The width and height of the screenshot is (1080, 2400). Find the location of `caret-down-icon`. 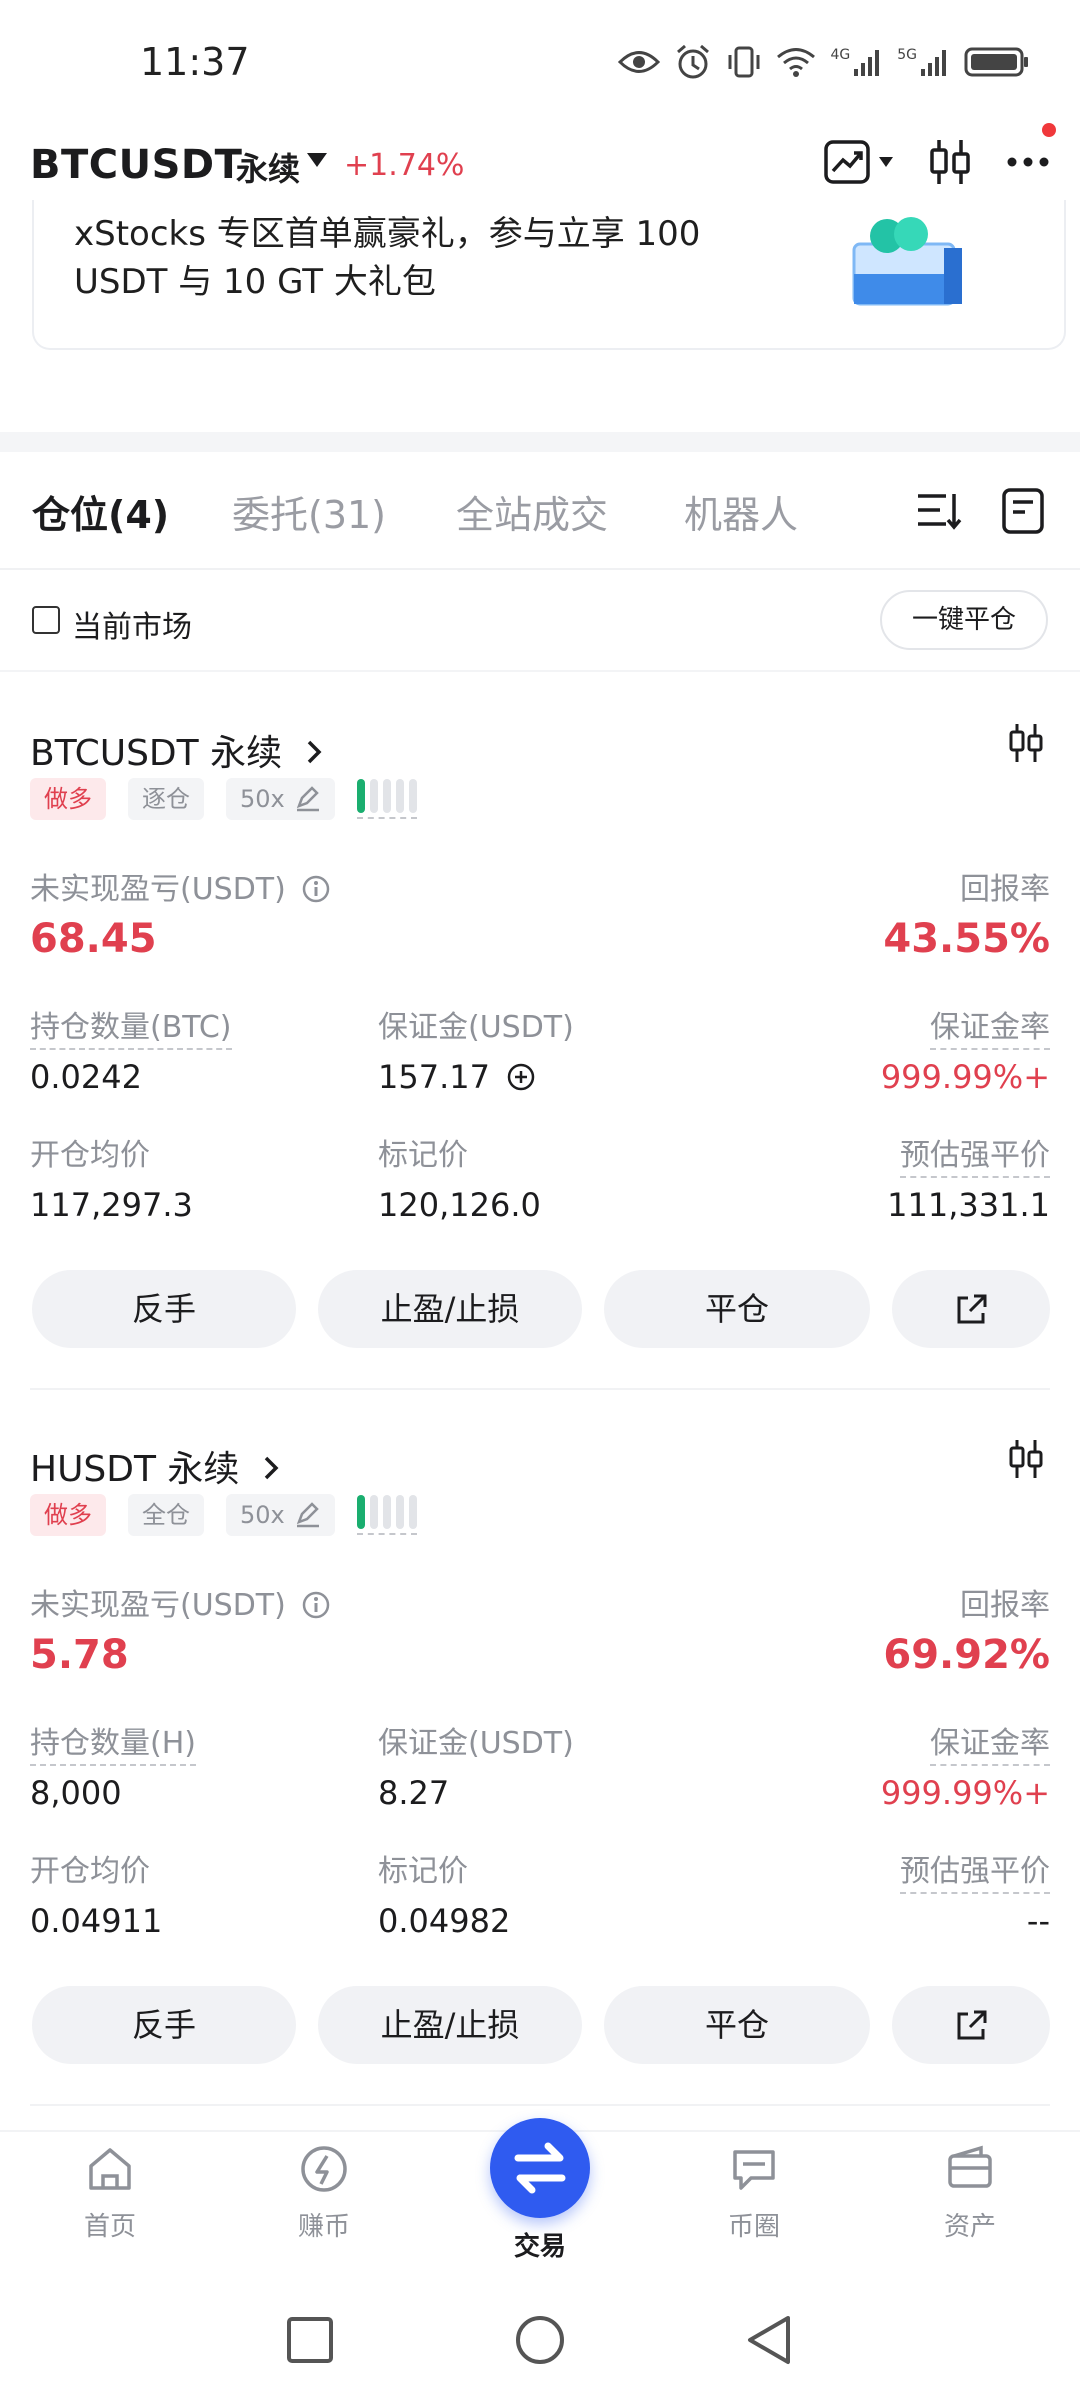

caret-down-icon is located at coordinates (317, 160).